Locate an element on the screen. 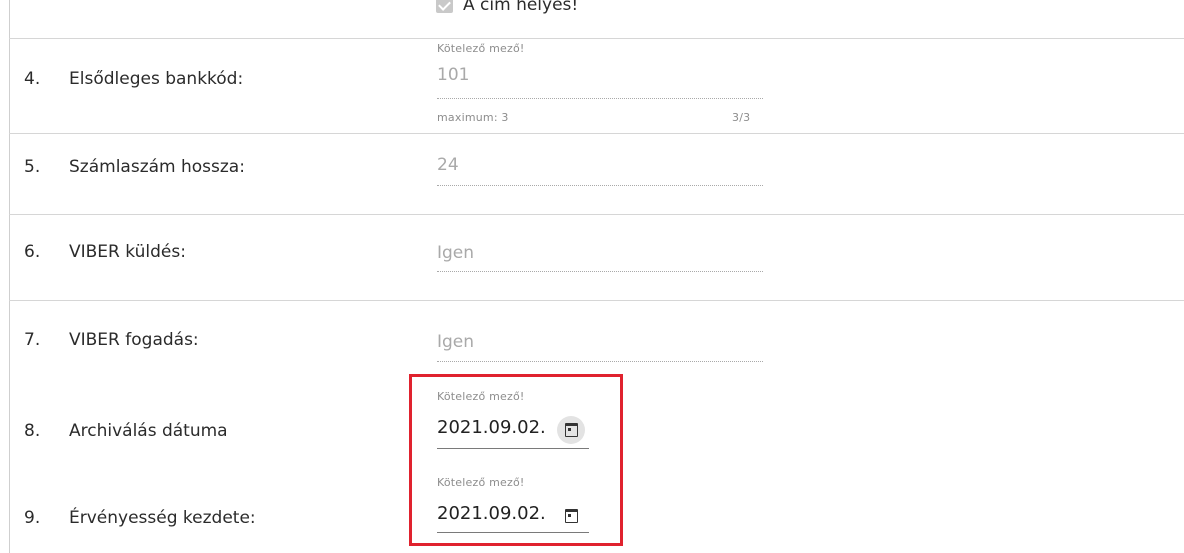 The height and width of the screenshot is (553, 1184). char-counter: 3/3 is located at coordinates (741, 117).